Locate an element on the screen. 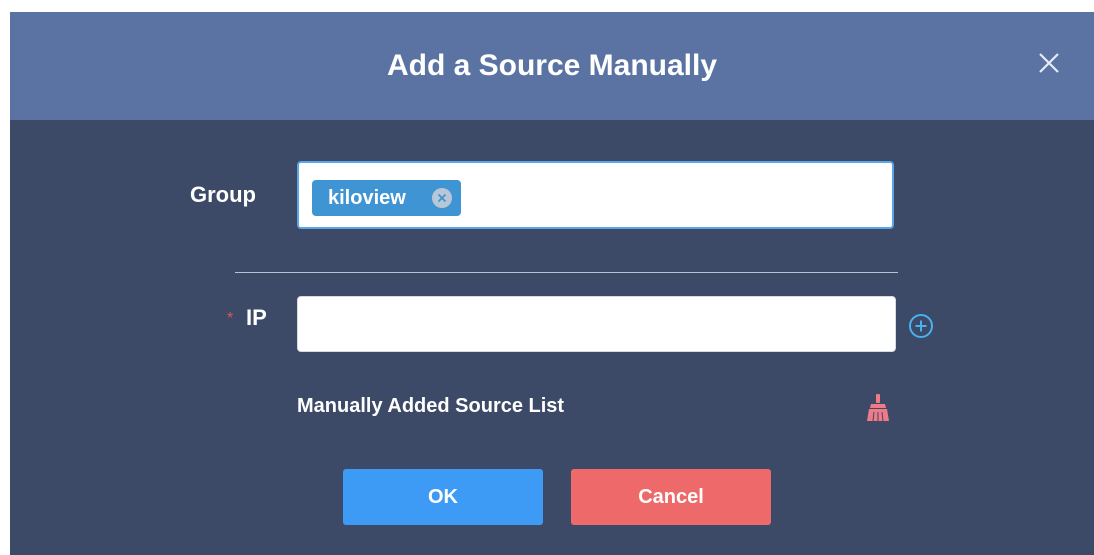 Image resolution: width=1094 pixels, height=555 pixels. dialog-title: Add a Source Manually is located at coordinates (552, 65).